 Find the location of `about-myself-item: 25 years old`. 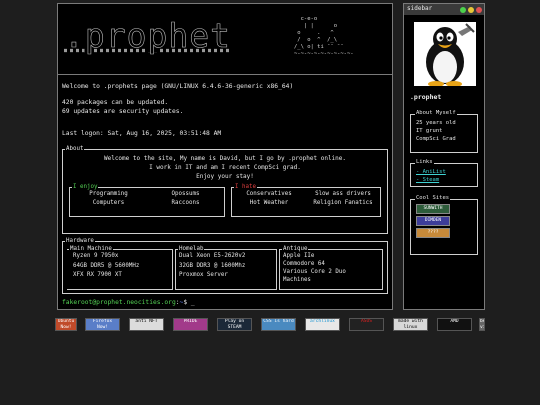

about-myself-item: 25 years old is located at coordinates (436, 123).